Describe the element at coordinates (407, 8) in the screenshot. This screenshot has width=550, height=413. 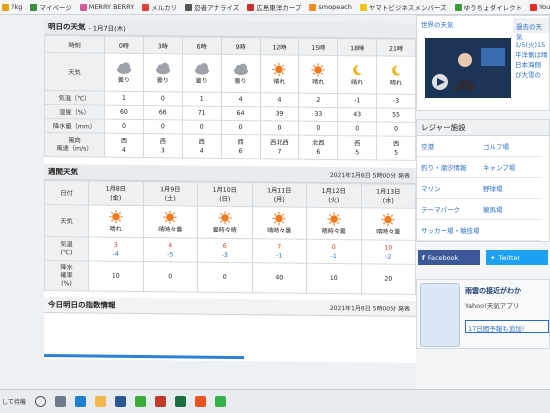
I see `bookmark-label: ヤマトビジネスメンバーズ` at that location.